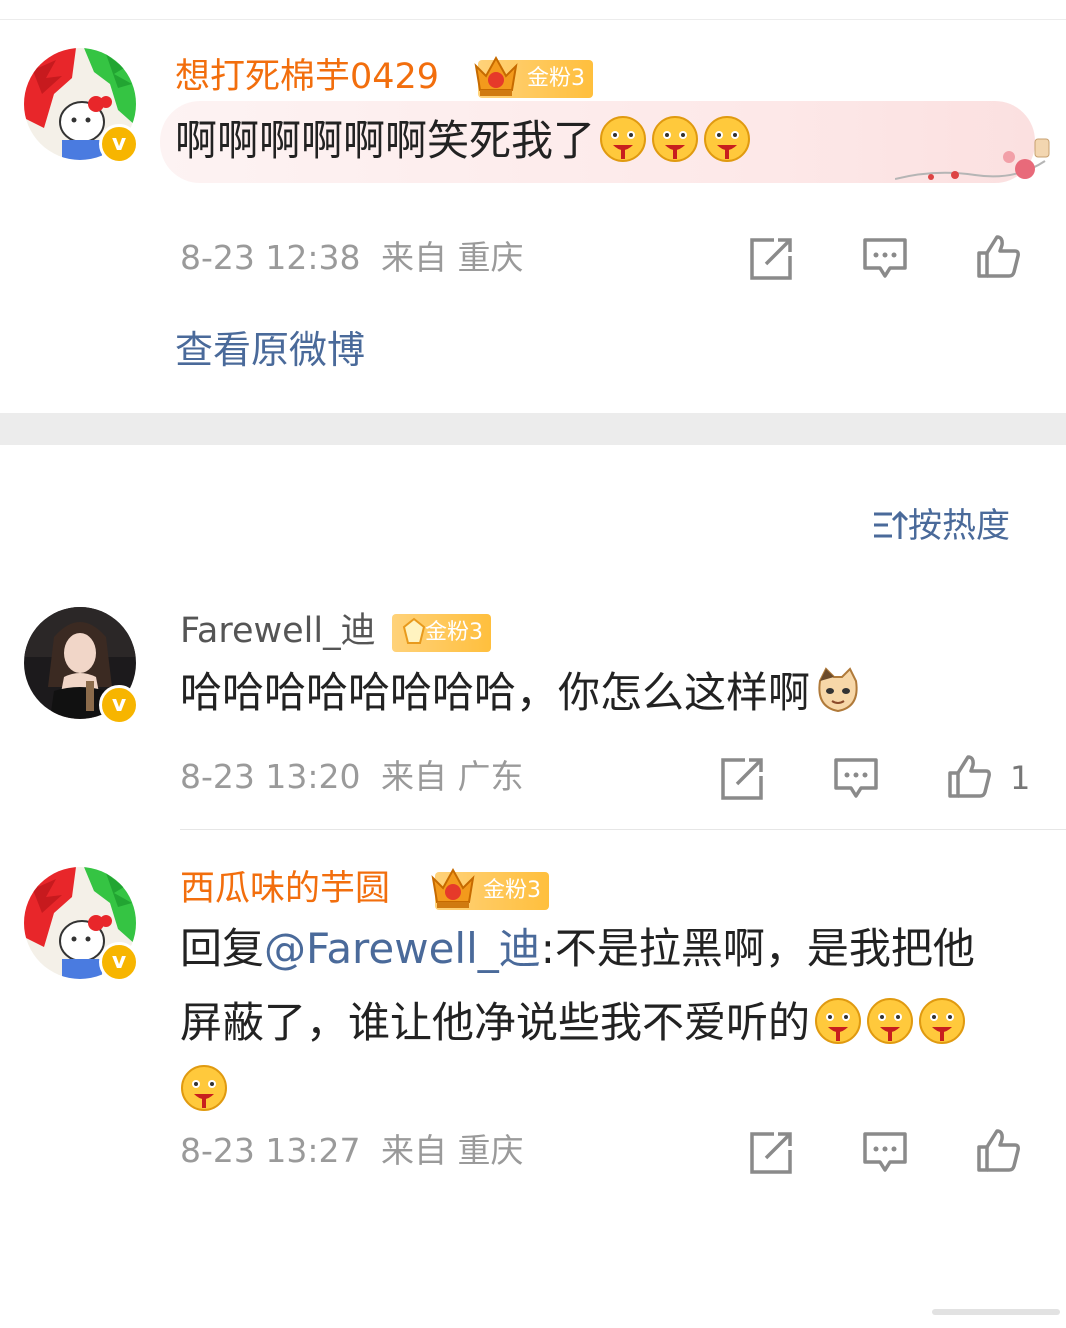 Image resolution: width=1066 pixels, height=1328 pixels. I want to click on mention-link: @Farewell_迪, so click(402, 948).